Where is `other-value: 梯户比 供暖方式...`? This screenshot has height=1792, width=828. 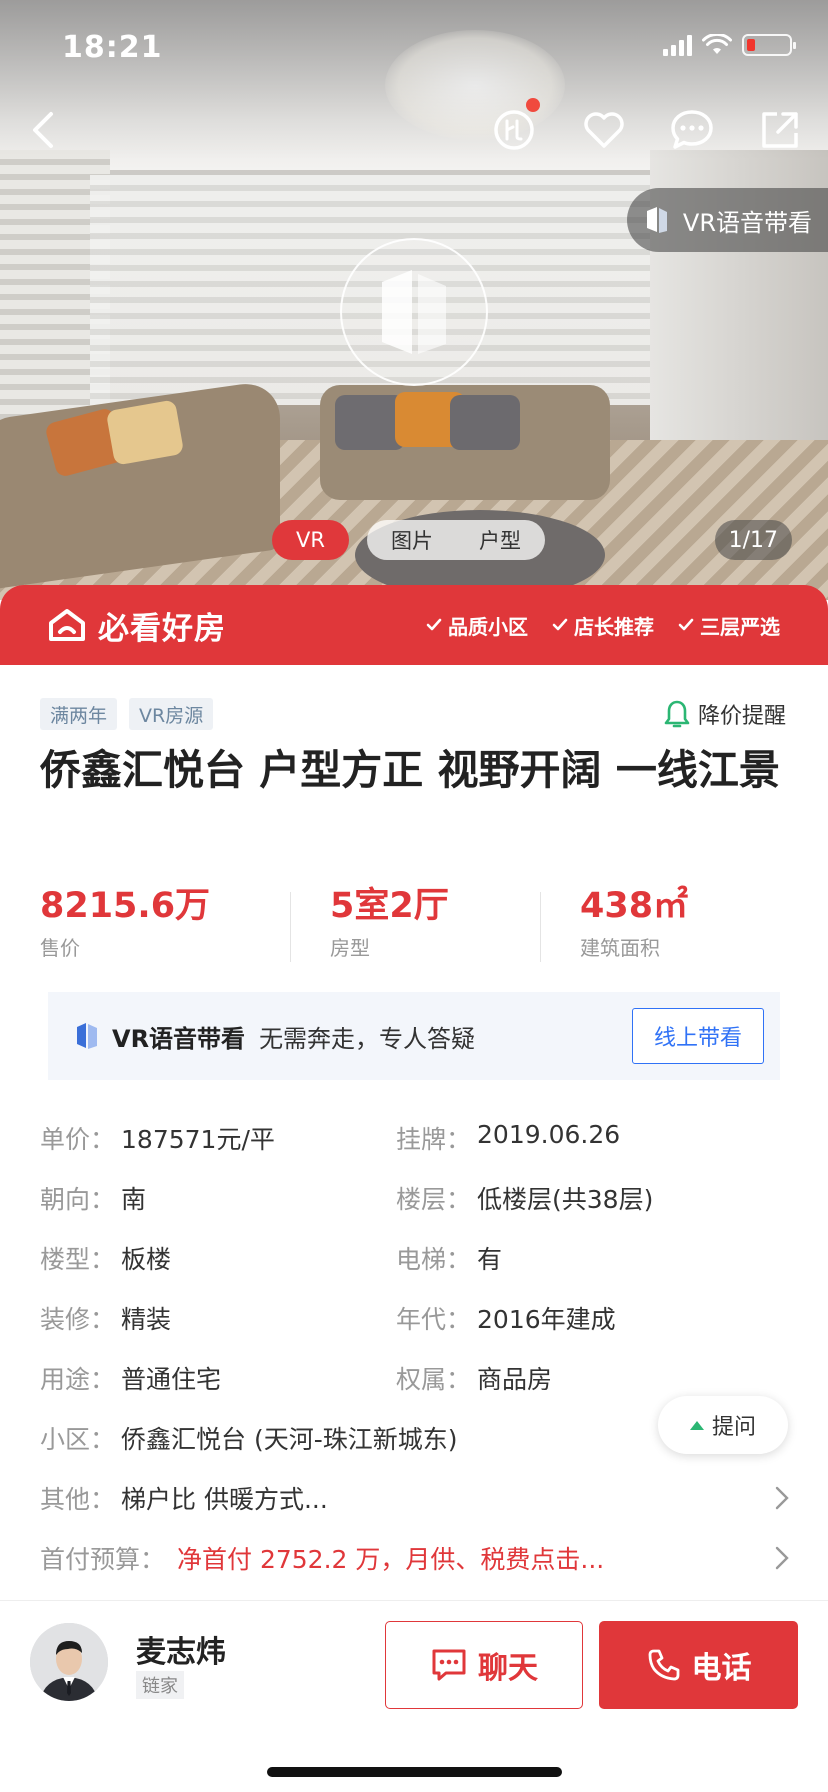 other-value: 梯户比 供暖方式... is located at coordinates (224, 1499).